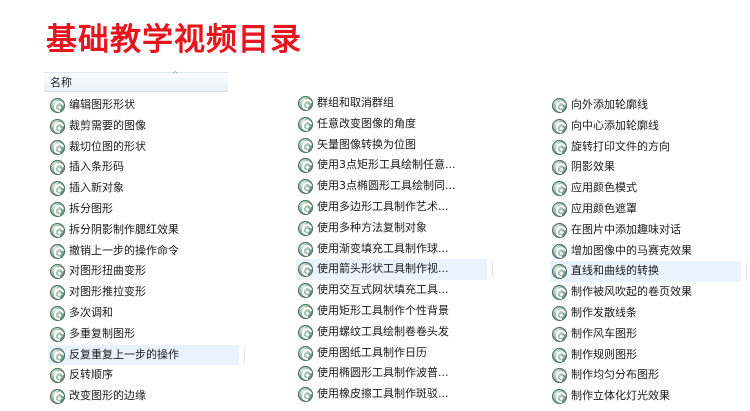 This screenshot has height=411, width=750. I want to click on column-header-label: 名称, so click(61, 82).